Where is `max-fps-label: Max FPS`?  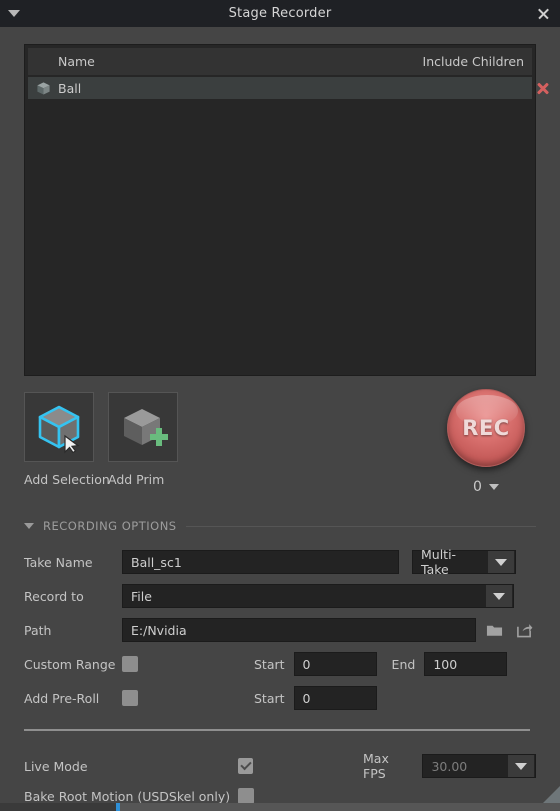 max-fps-label: Max FPS is located at coordinates (376, 766).